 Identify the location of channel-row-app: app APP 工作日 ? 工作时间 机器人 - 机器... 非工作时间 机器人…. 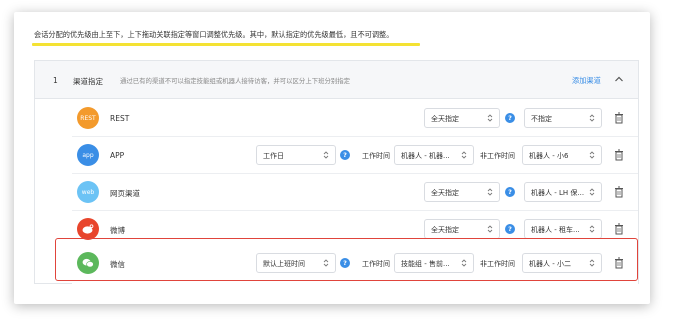
(355, 155).